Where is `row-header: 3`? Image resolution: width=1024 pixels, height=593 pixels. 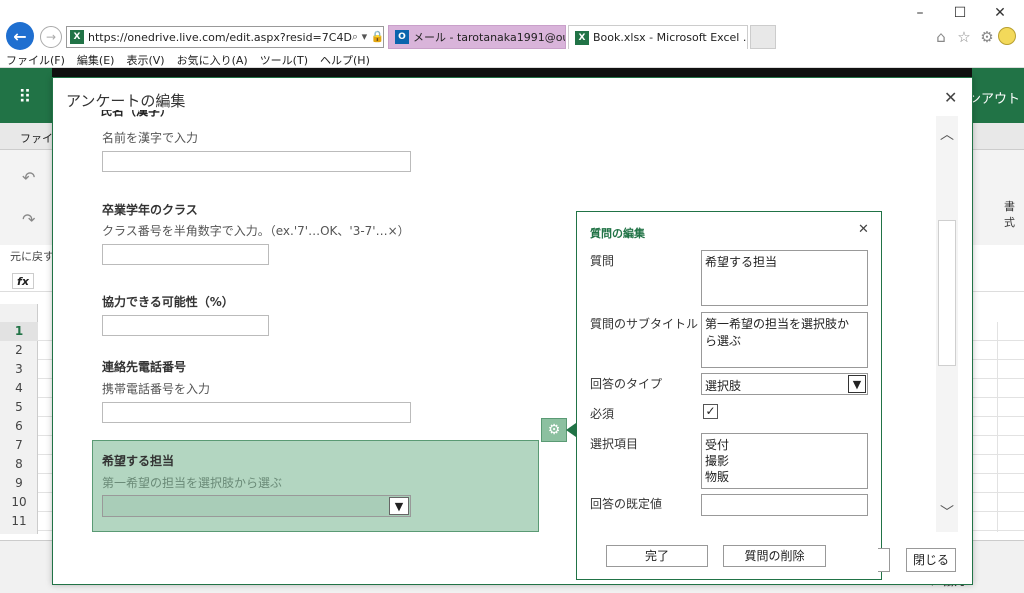 row-header: 3 is located at coordinates (19, 369).